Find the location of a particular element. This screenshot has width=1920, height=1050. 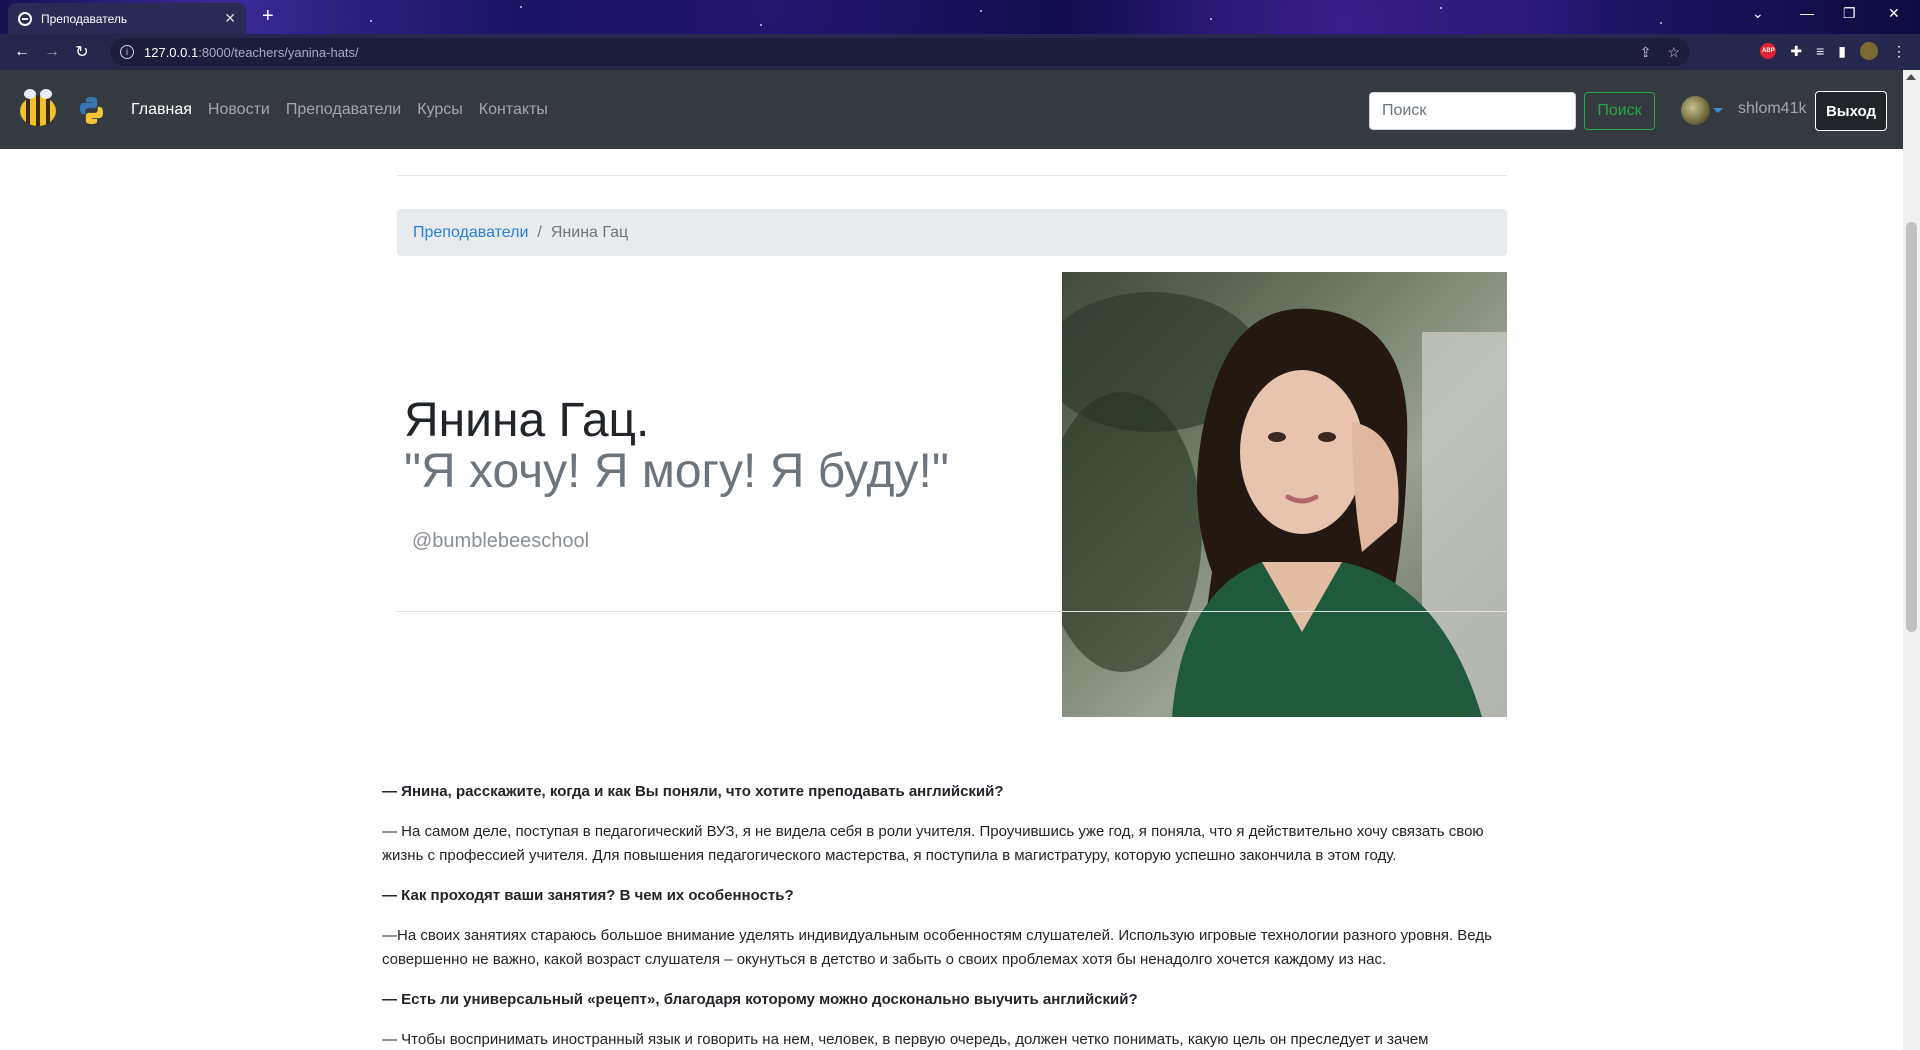

bee-logo-icon is located at coordinates (38, 107).